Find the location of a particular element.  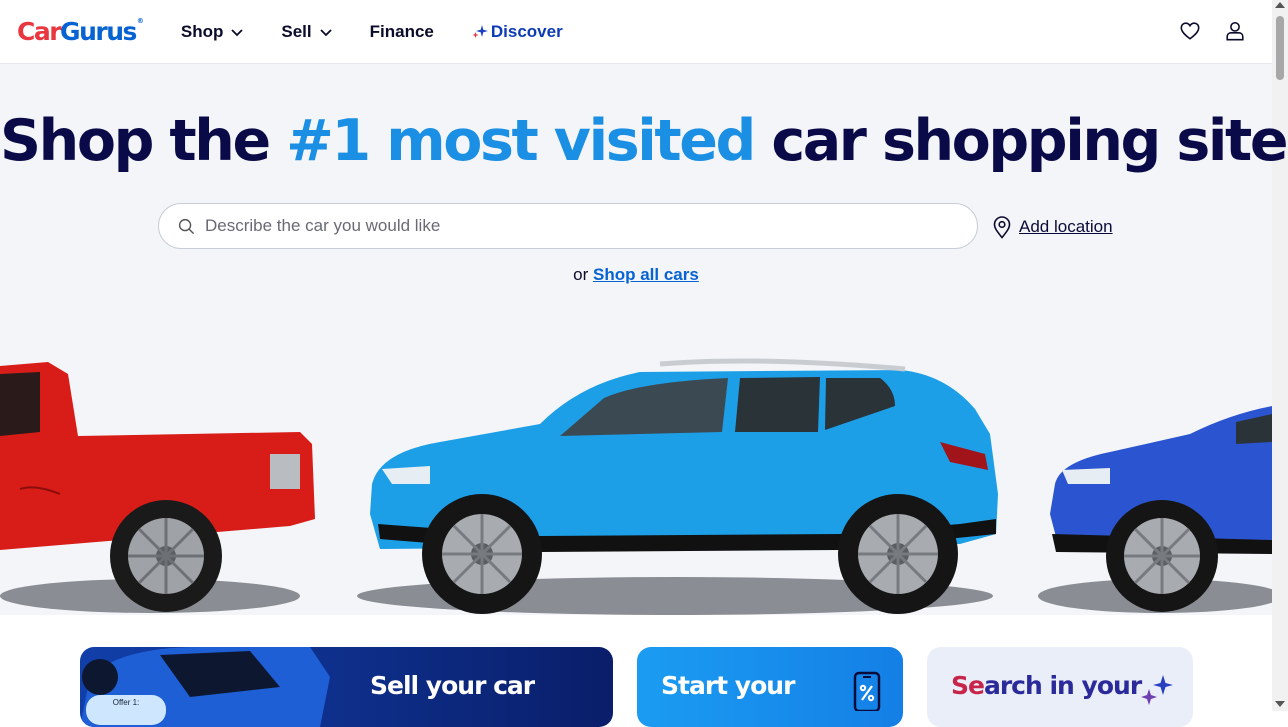

start-financing-card: Start your is located at coordinates (770, 687).